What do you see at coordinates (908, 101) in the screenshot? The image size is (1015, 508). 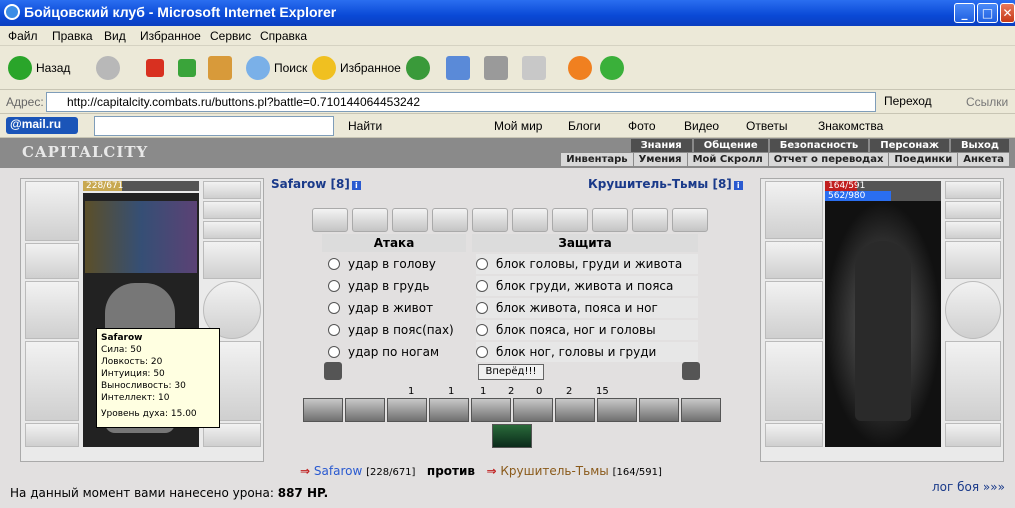 I see `go-button: Переход` at bounding box center [908, 101].